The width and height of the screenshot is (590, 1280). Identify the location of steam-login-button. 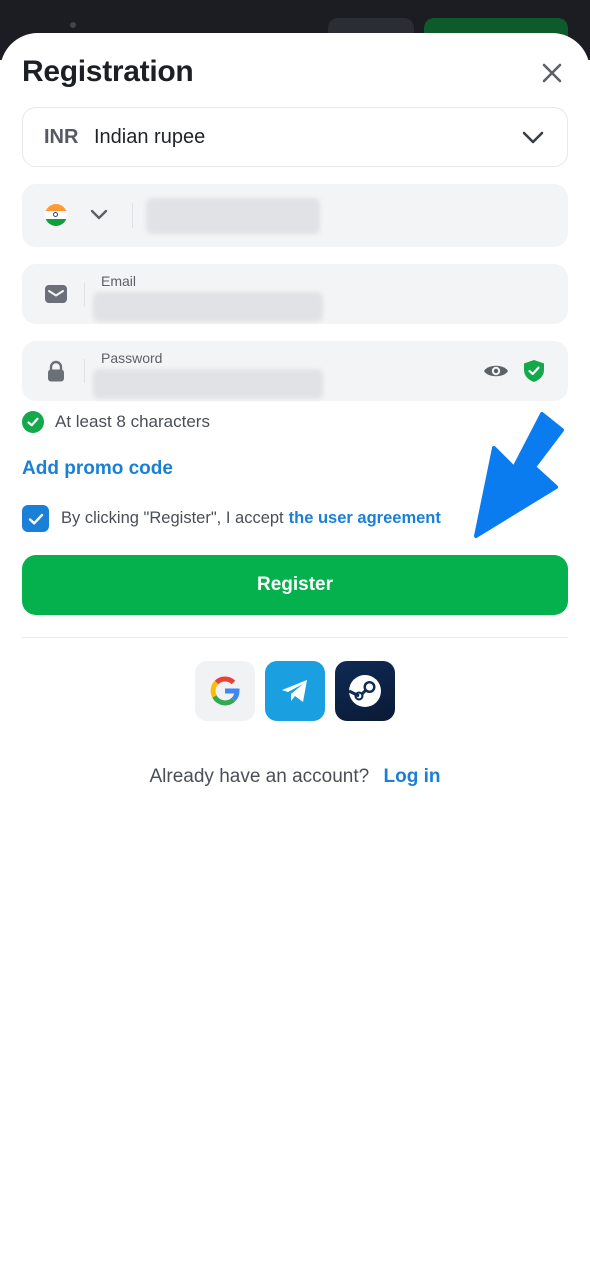
(365, 691).